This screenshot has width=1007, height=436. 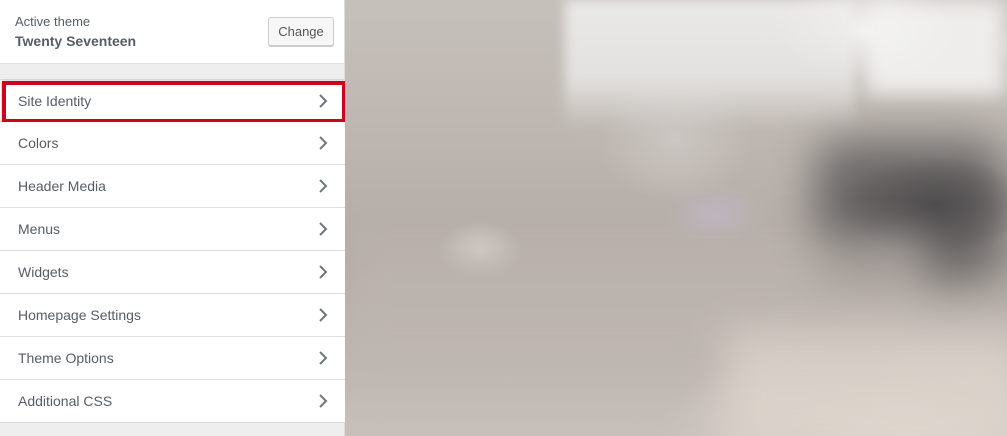 I want to click on section-label: Header Media, so click(x=62, y=186).